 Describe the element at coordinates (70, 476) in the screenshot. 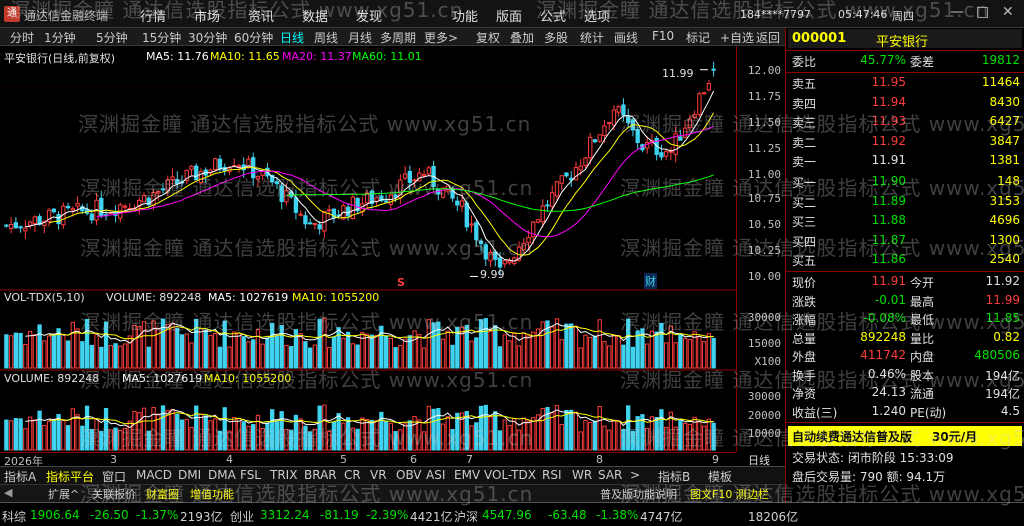

I see `tab-indicator-active: 指标平台` at that location.